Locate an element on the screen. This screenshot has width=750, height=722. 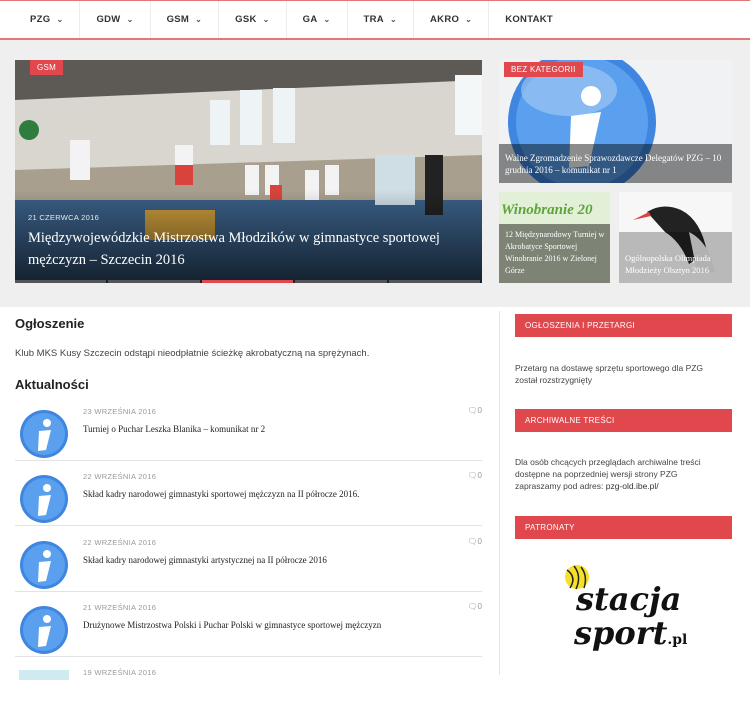
nav-item-akro: AKRO ⌄ is located at coordinates (452, 19).